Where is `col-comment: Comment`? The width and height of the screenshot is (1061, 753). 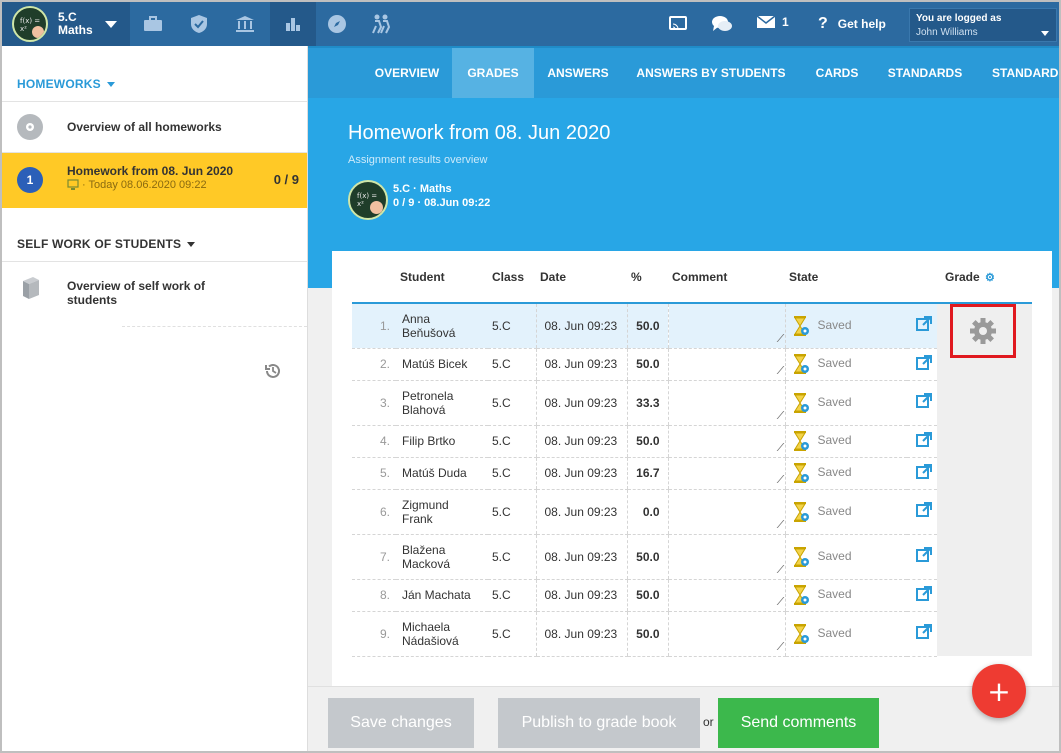
col-comment: Comment is located at coordinates (726, 277).